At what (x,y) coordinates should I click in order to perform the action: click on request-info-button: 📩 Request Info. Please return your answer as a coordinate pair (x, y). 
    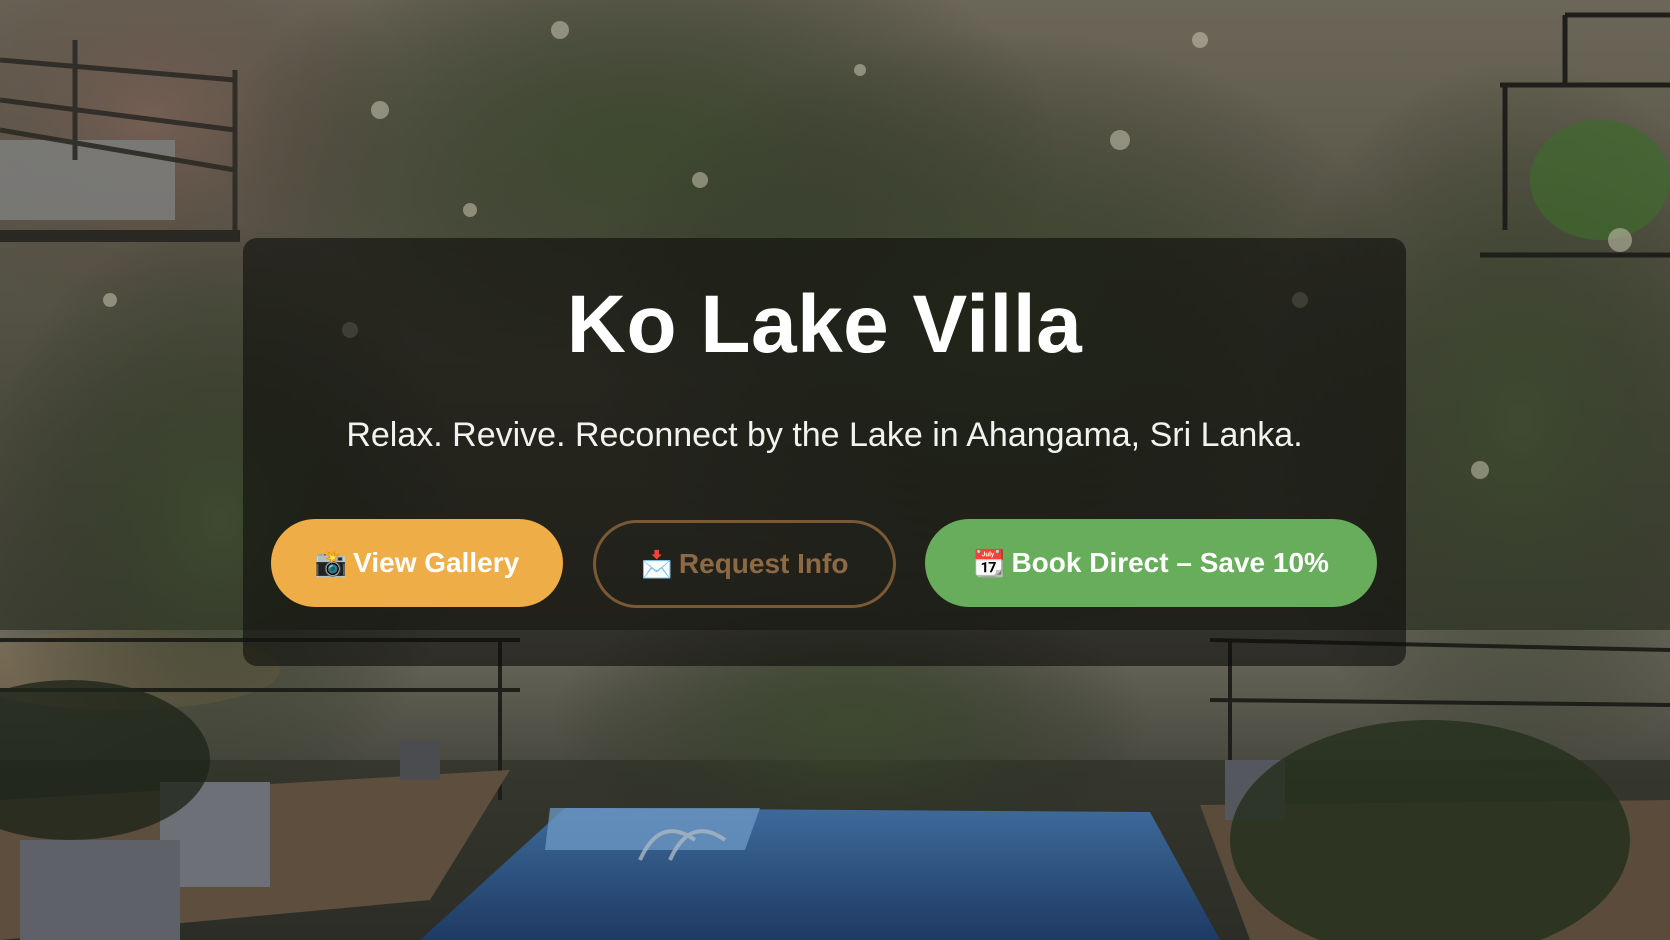
    Looking at the image, I should click on (744, 564).